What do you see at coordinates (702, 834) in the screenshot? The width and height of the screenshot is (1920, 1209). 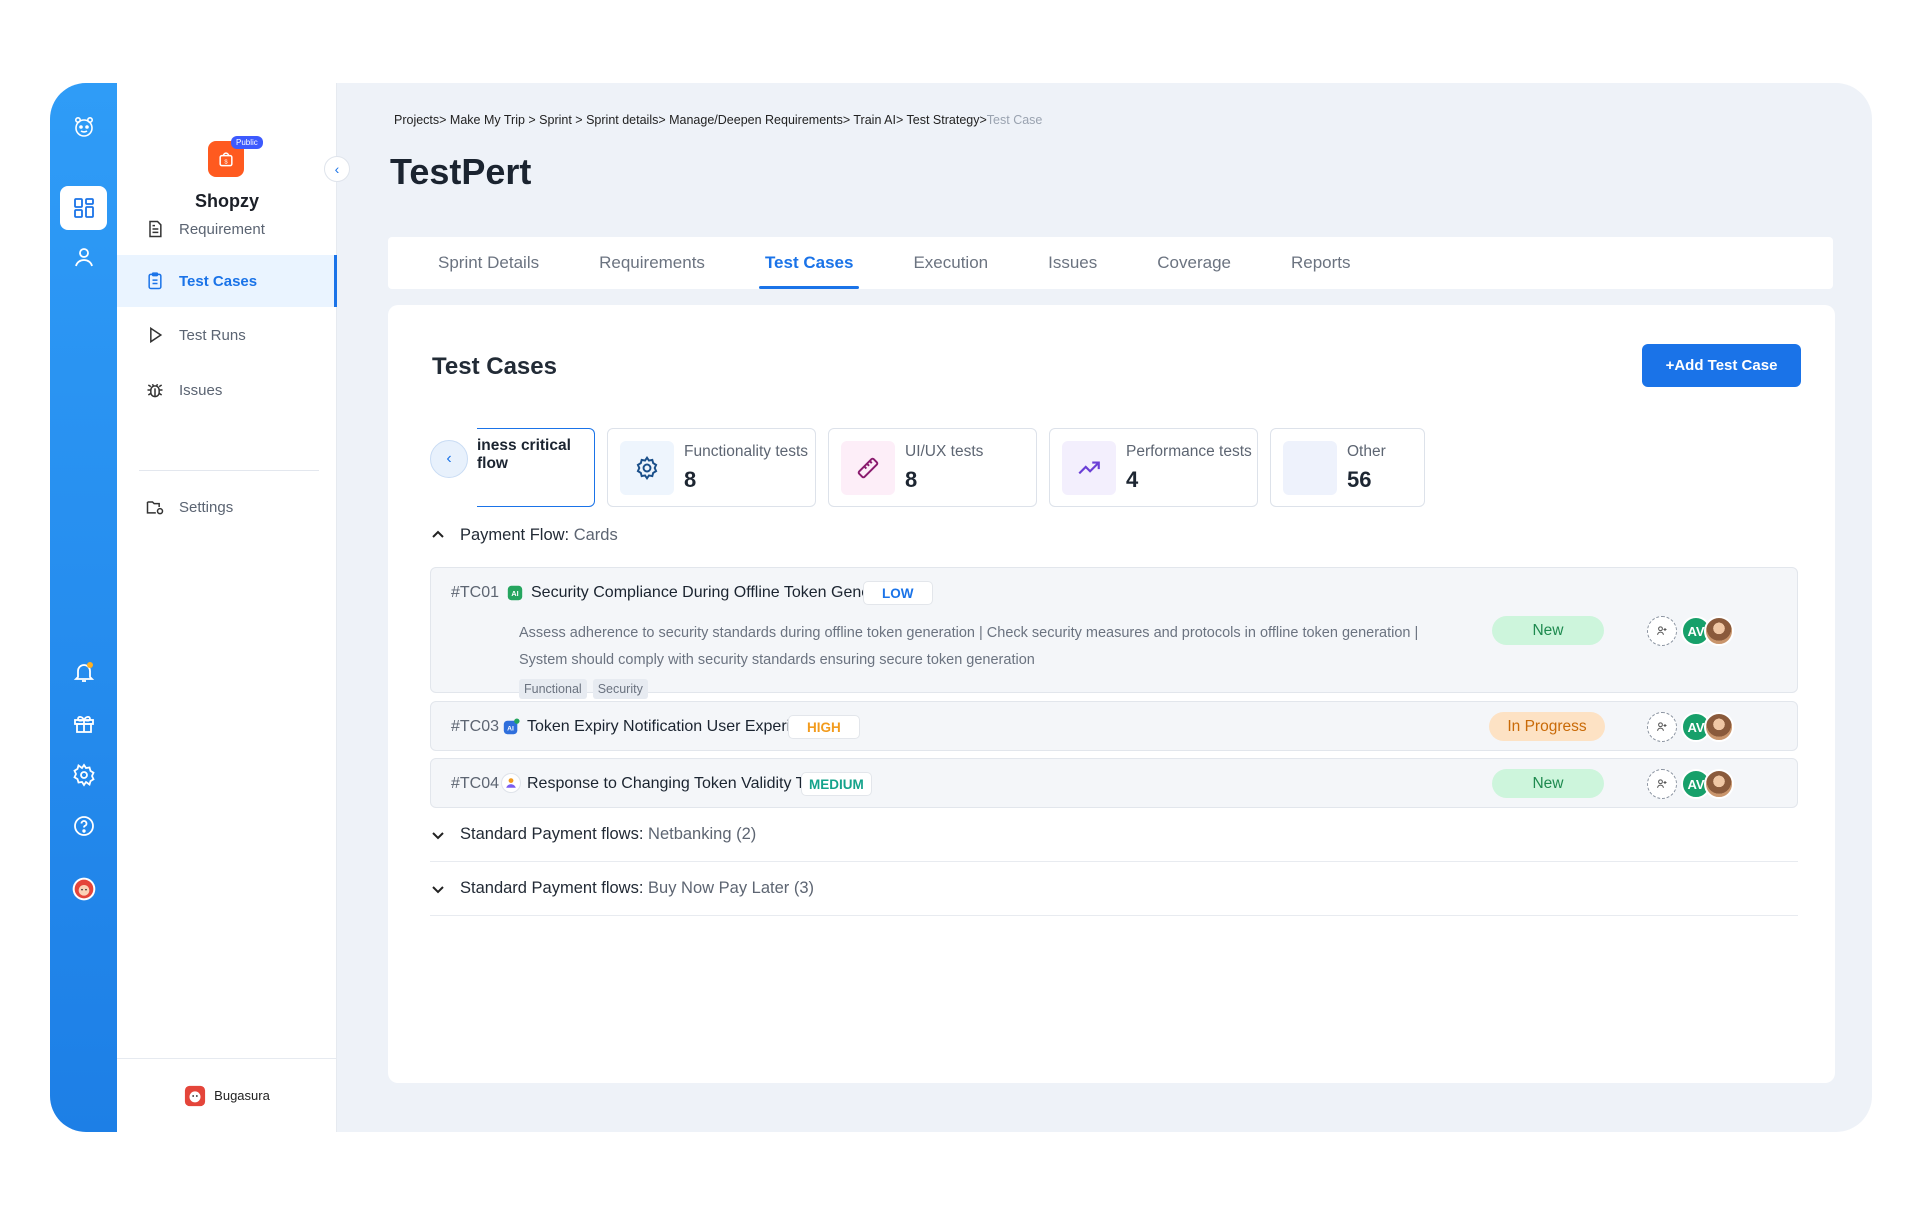 I see `group-detail: Netbanking (2)` at bounding box center [702, 834].